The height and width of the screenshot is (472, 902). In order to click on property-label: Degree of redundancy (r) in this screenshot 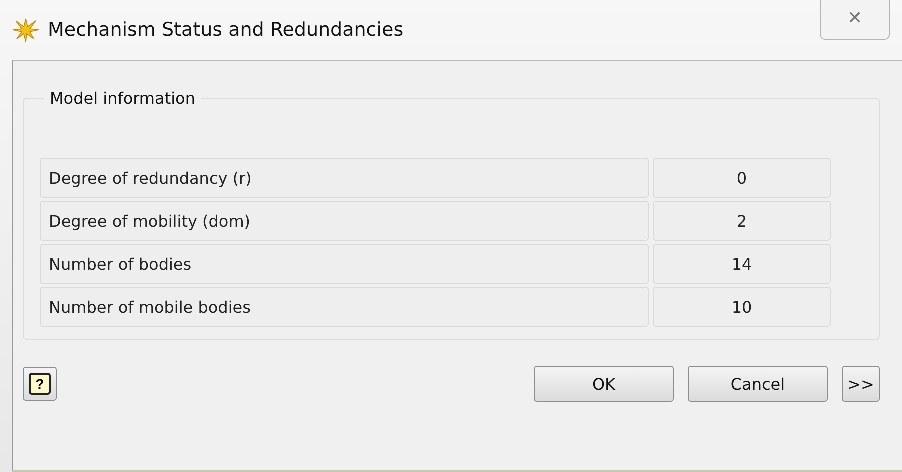, I will do `click(344, 178)`.